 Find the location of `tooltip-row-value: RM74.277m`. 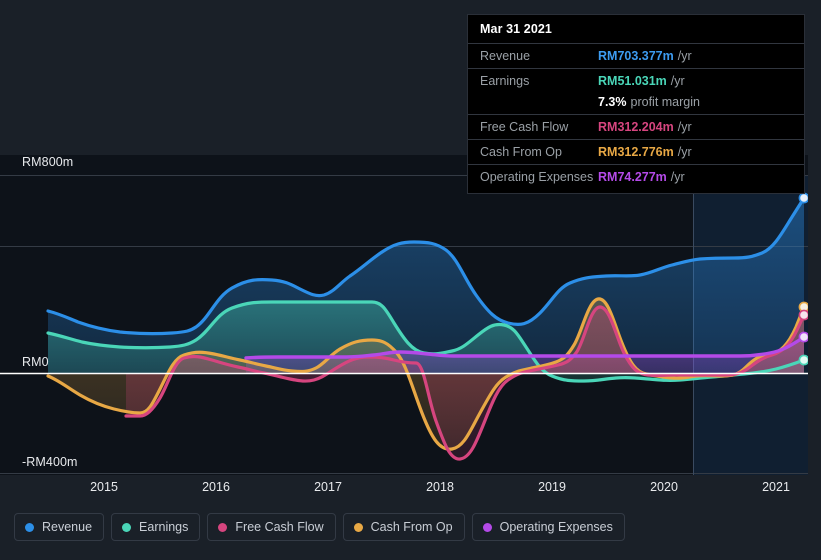

tooltip-row-value: RM74.277m is located at coordinates (632, 177).